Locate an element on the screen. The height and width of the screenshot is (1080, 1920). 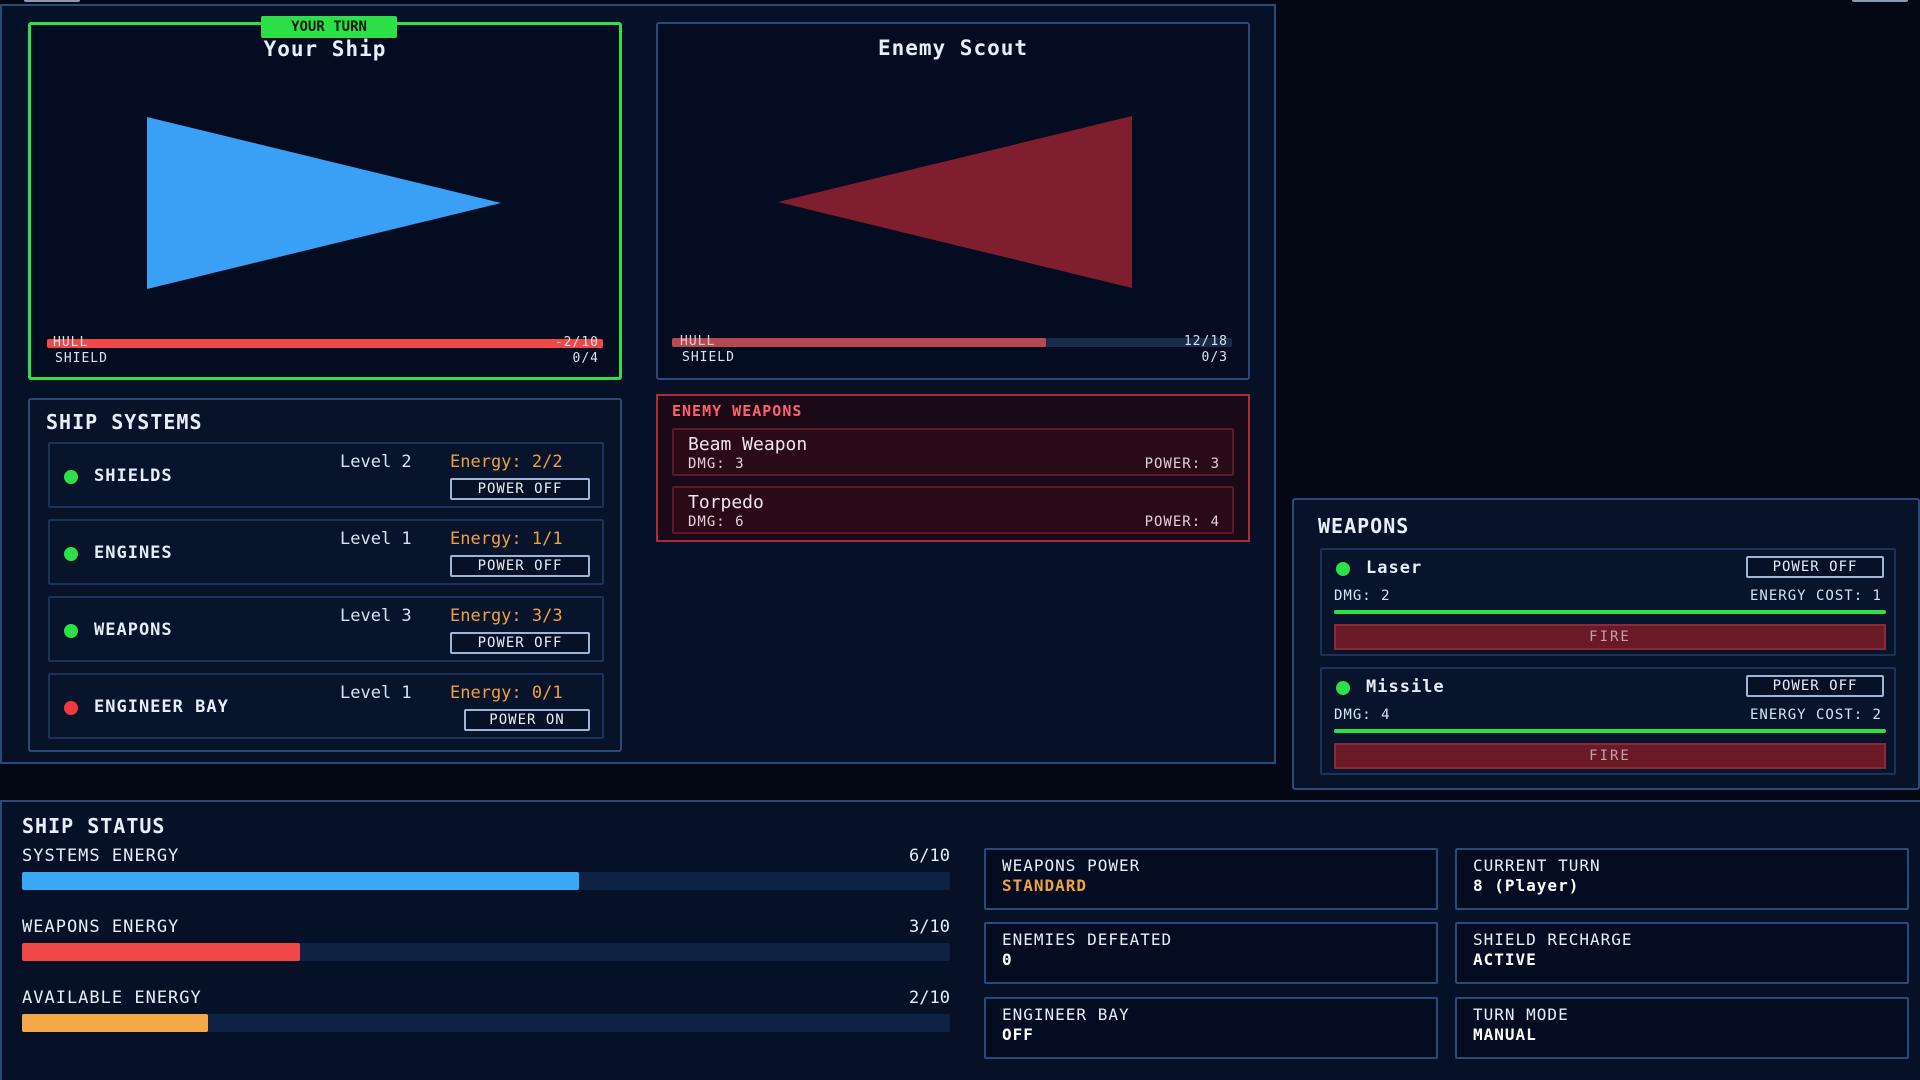
enemy-hull-label: HULL is located at coordinates (697, 341).